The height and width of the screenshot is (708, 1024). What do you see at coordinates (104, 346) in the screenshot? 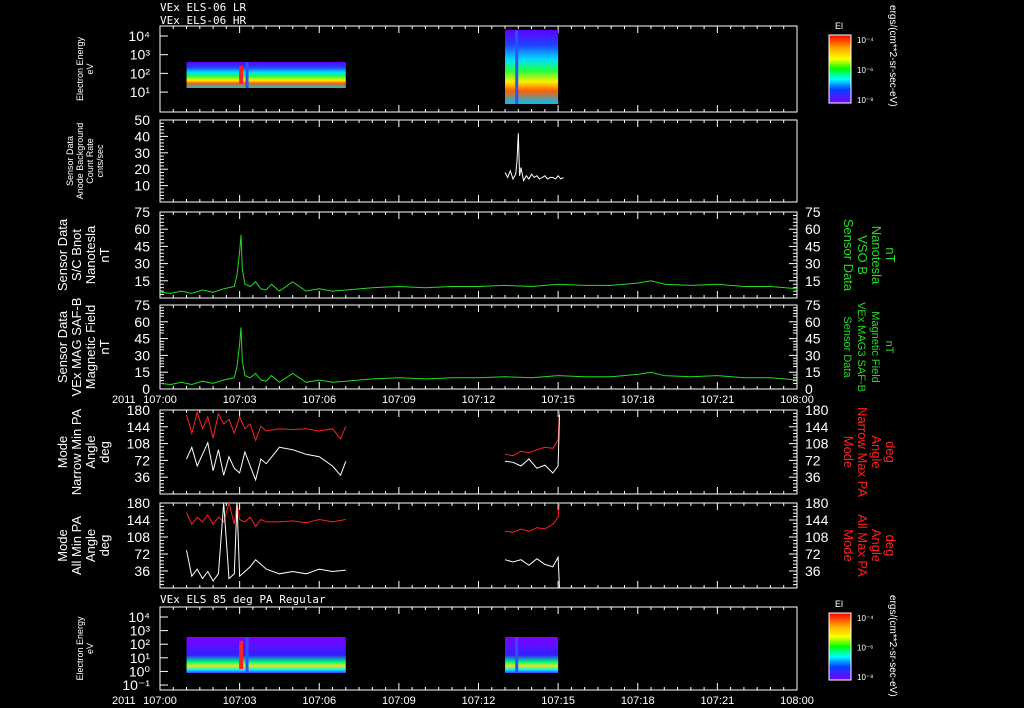
I see `y-axis-label: nT` at bounding box center [104, 346].